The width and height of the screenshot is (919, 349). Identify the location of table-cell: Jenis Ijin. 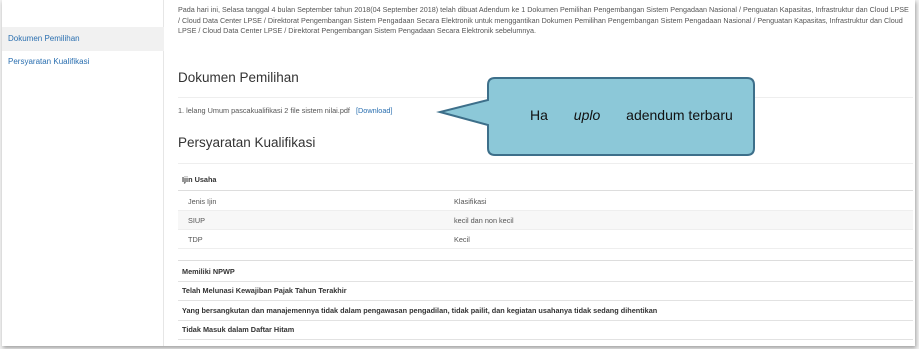
(202, 201).